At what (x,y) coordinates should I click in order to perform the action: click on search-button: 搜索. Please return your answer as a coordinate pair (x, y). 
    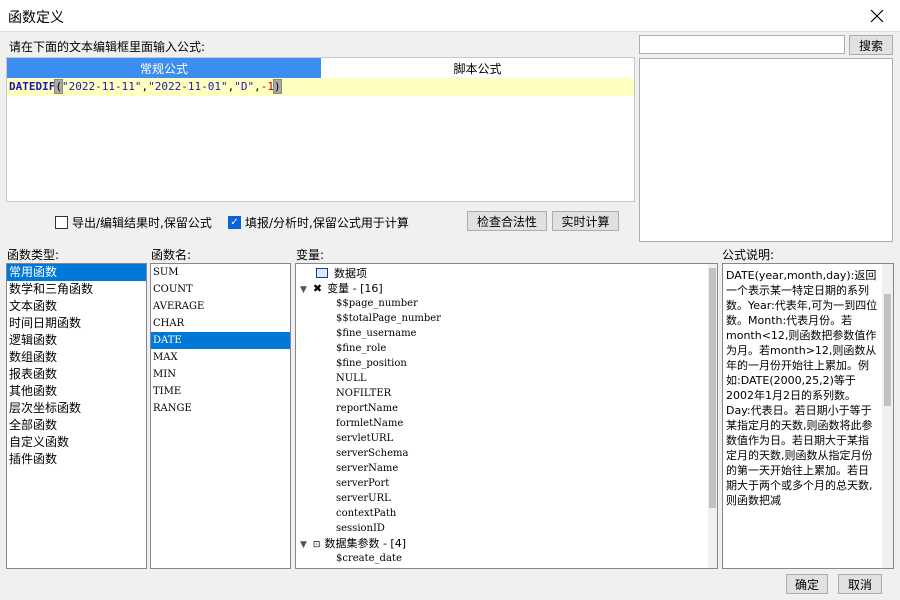
    Looking at the image, I should click on (871, 45).